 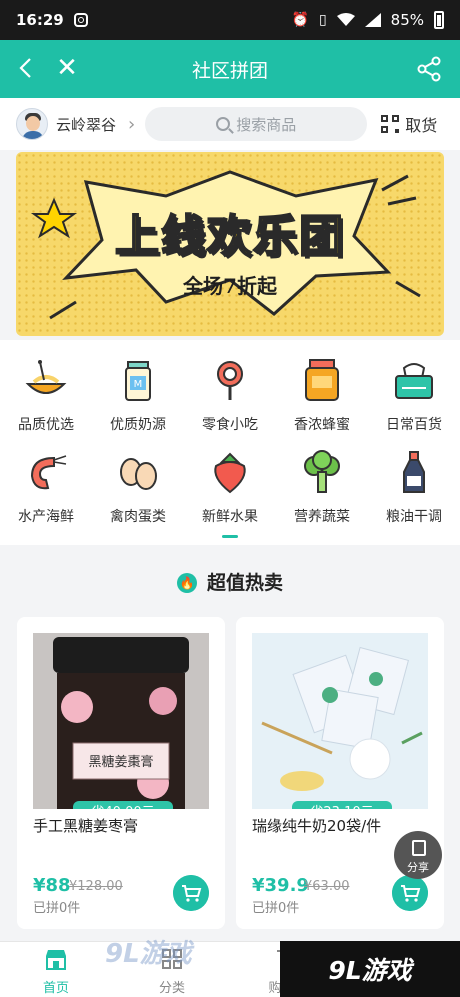 What do you see at coordinates (123, 805) in the screenshot?
I see `save-tag: 省40.00元` at bounding box center [123, 805].